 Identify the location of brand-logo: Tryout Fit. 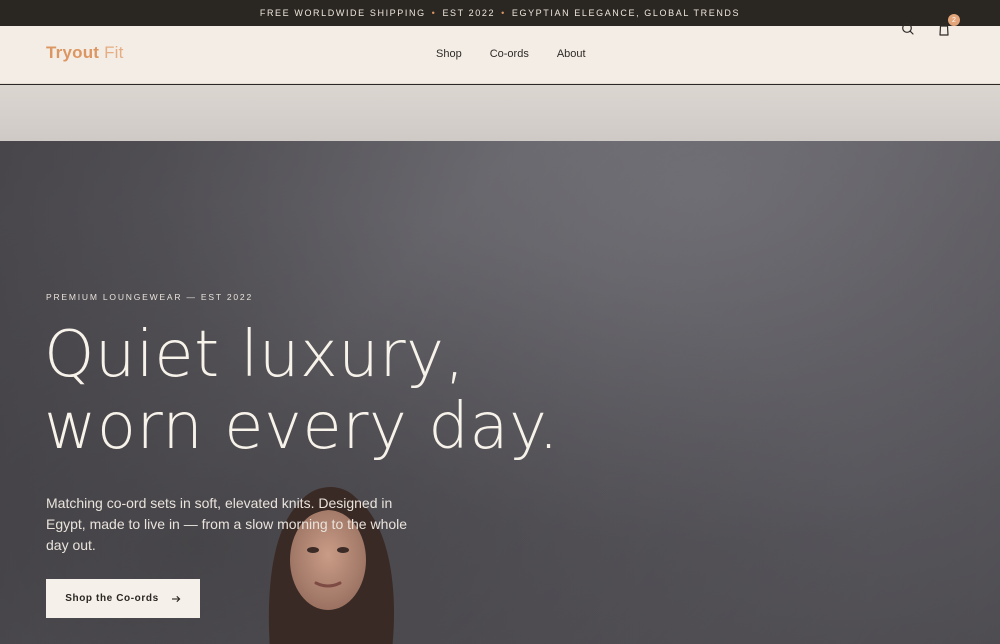
(85, 53).